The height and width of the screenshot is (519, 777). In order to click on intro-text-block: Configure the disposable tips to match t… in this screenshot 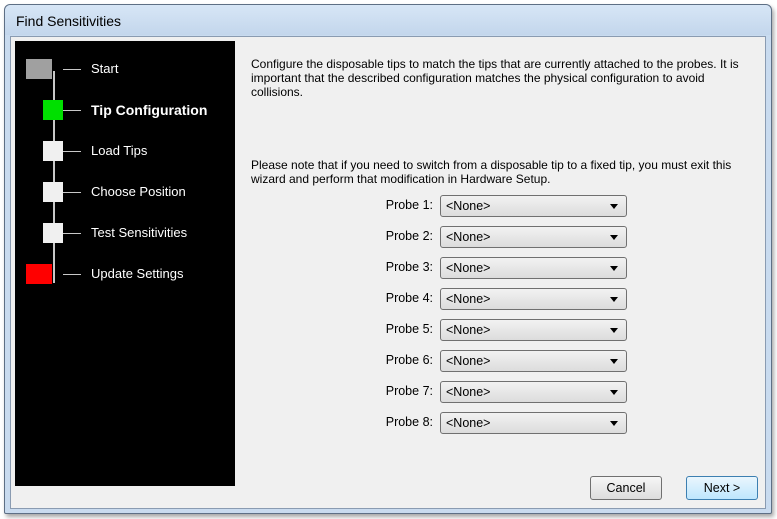, I will do `click(503, 78)`.